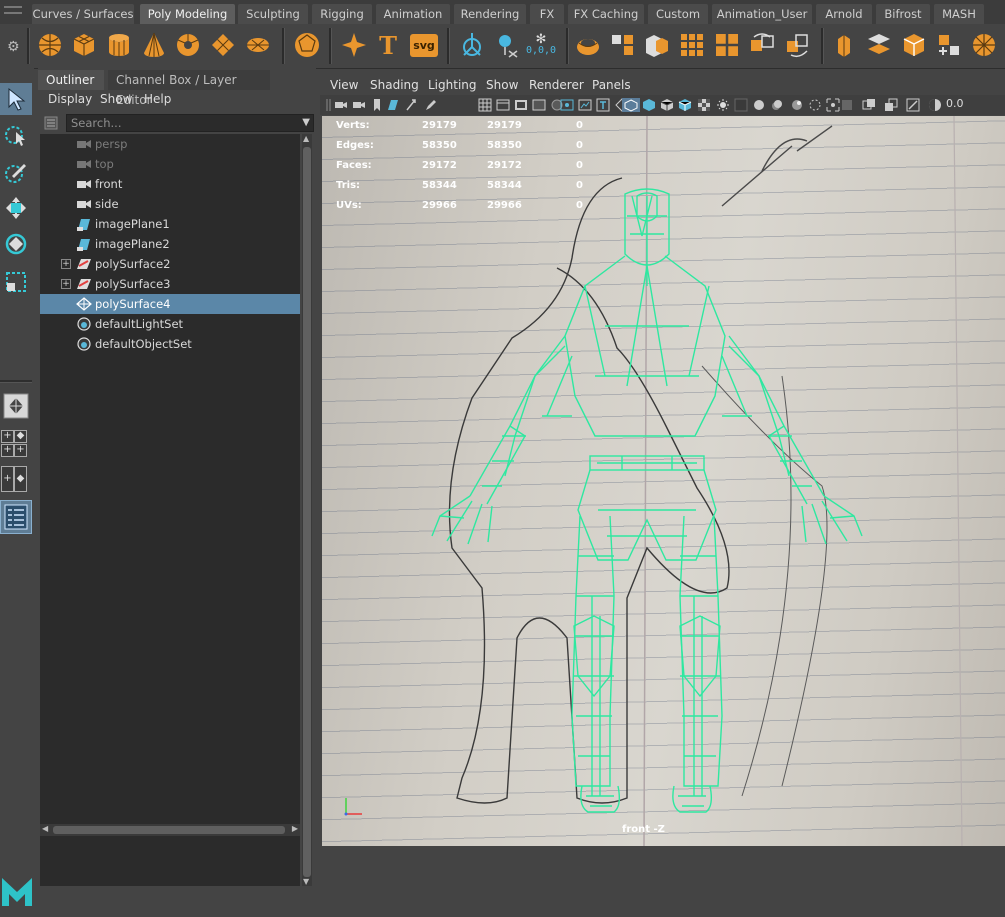 The width and height of the screenshot is (1005, 917). I want to click on poly-sphere-icon, so click(50, 45).